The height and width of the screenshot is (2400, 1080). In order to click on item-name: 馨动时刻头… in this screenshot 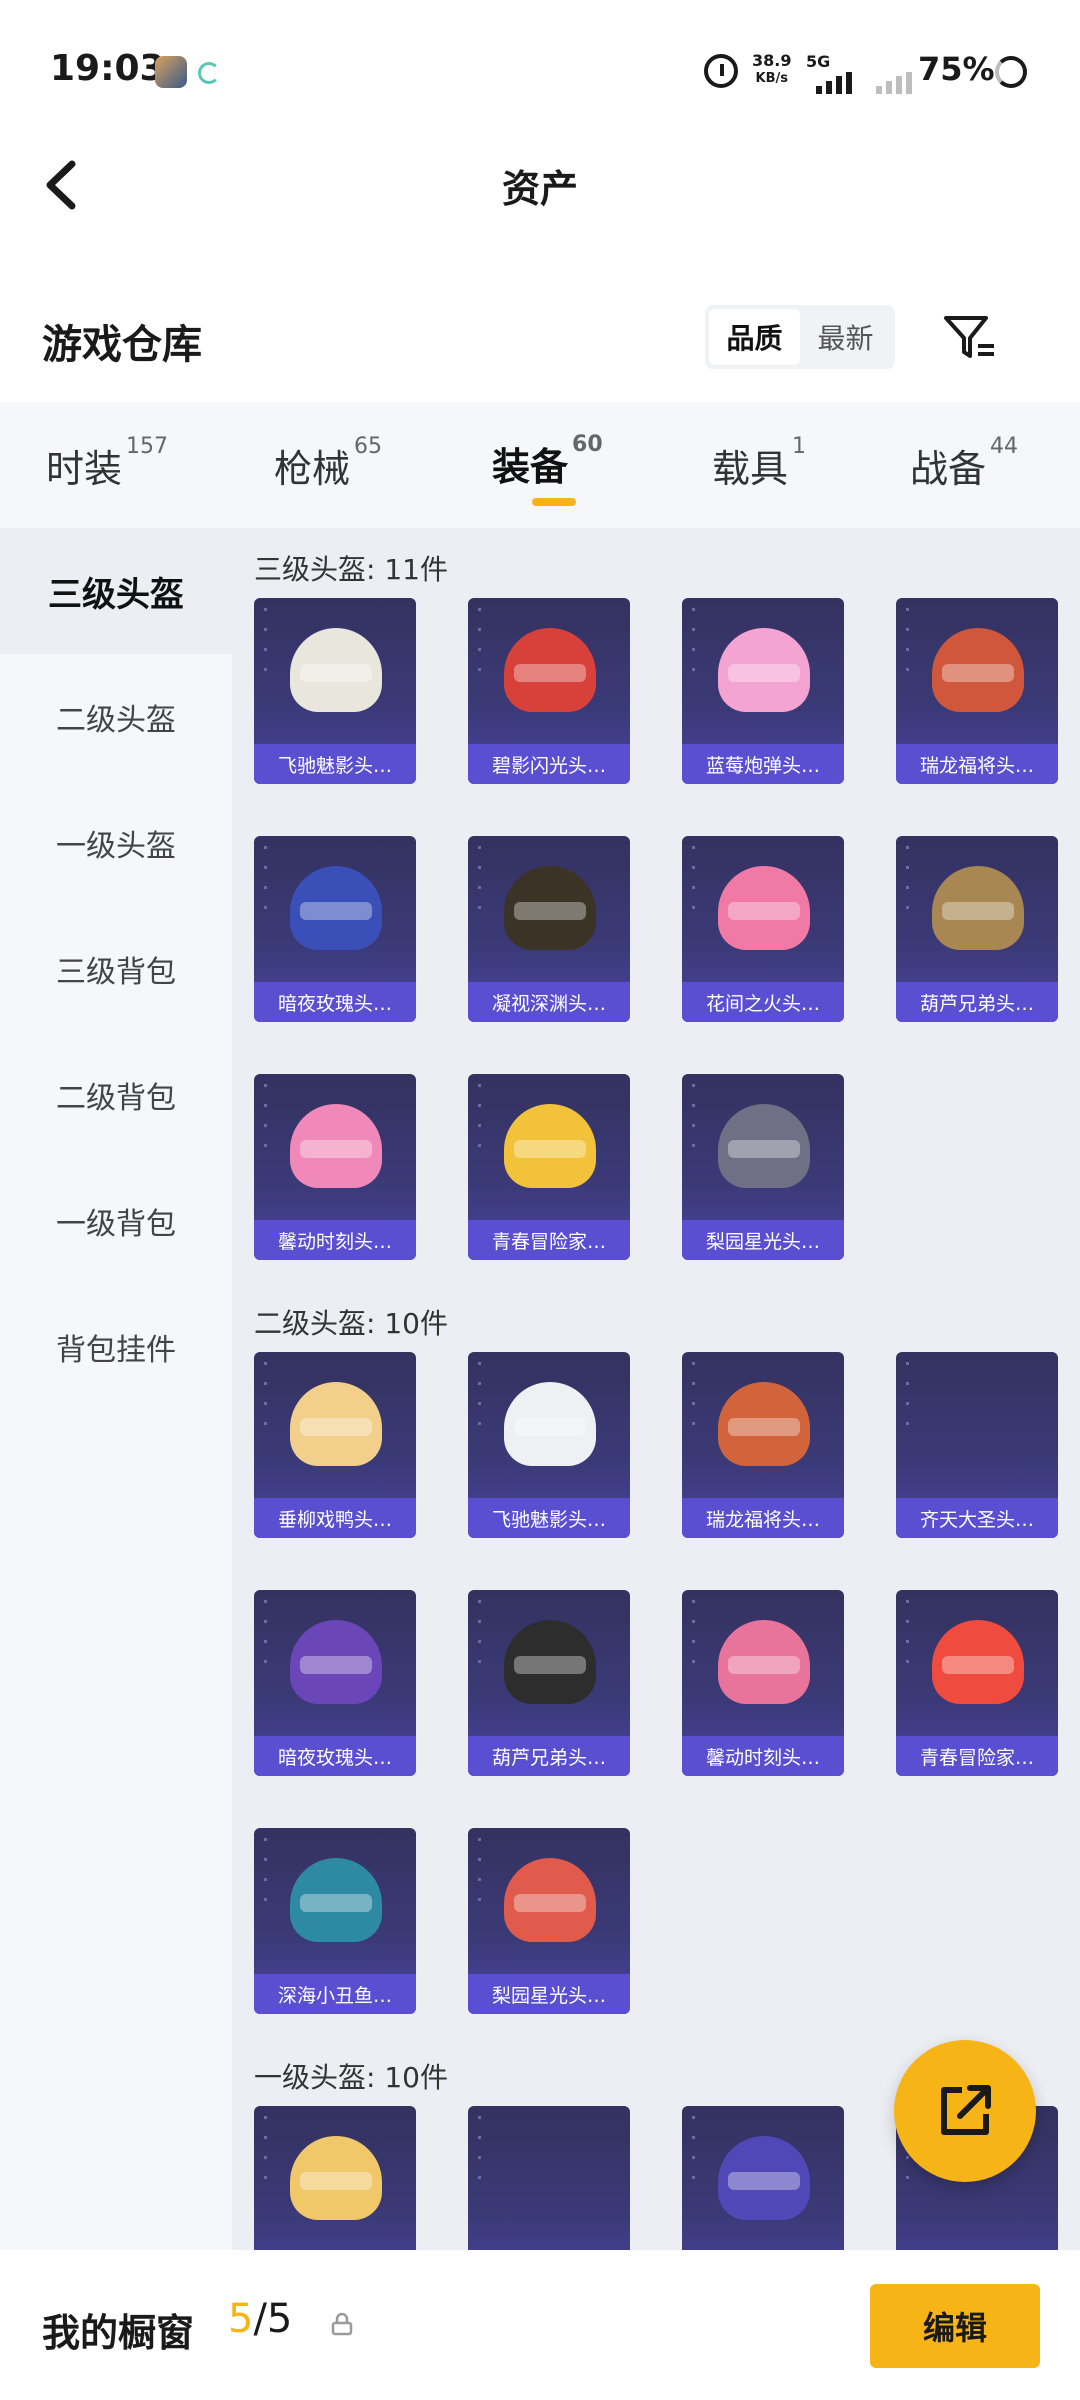, I will do `click(763, 1756)`.